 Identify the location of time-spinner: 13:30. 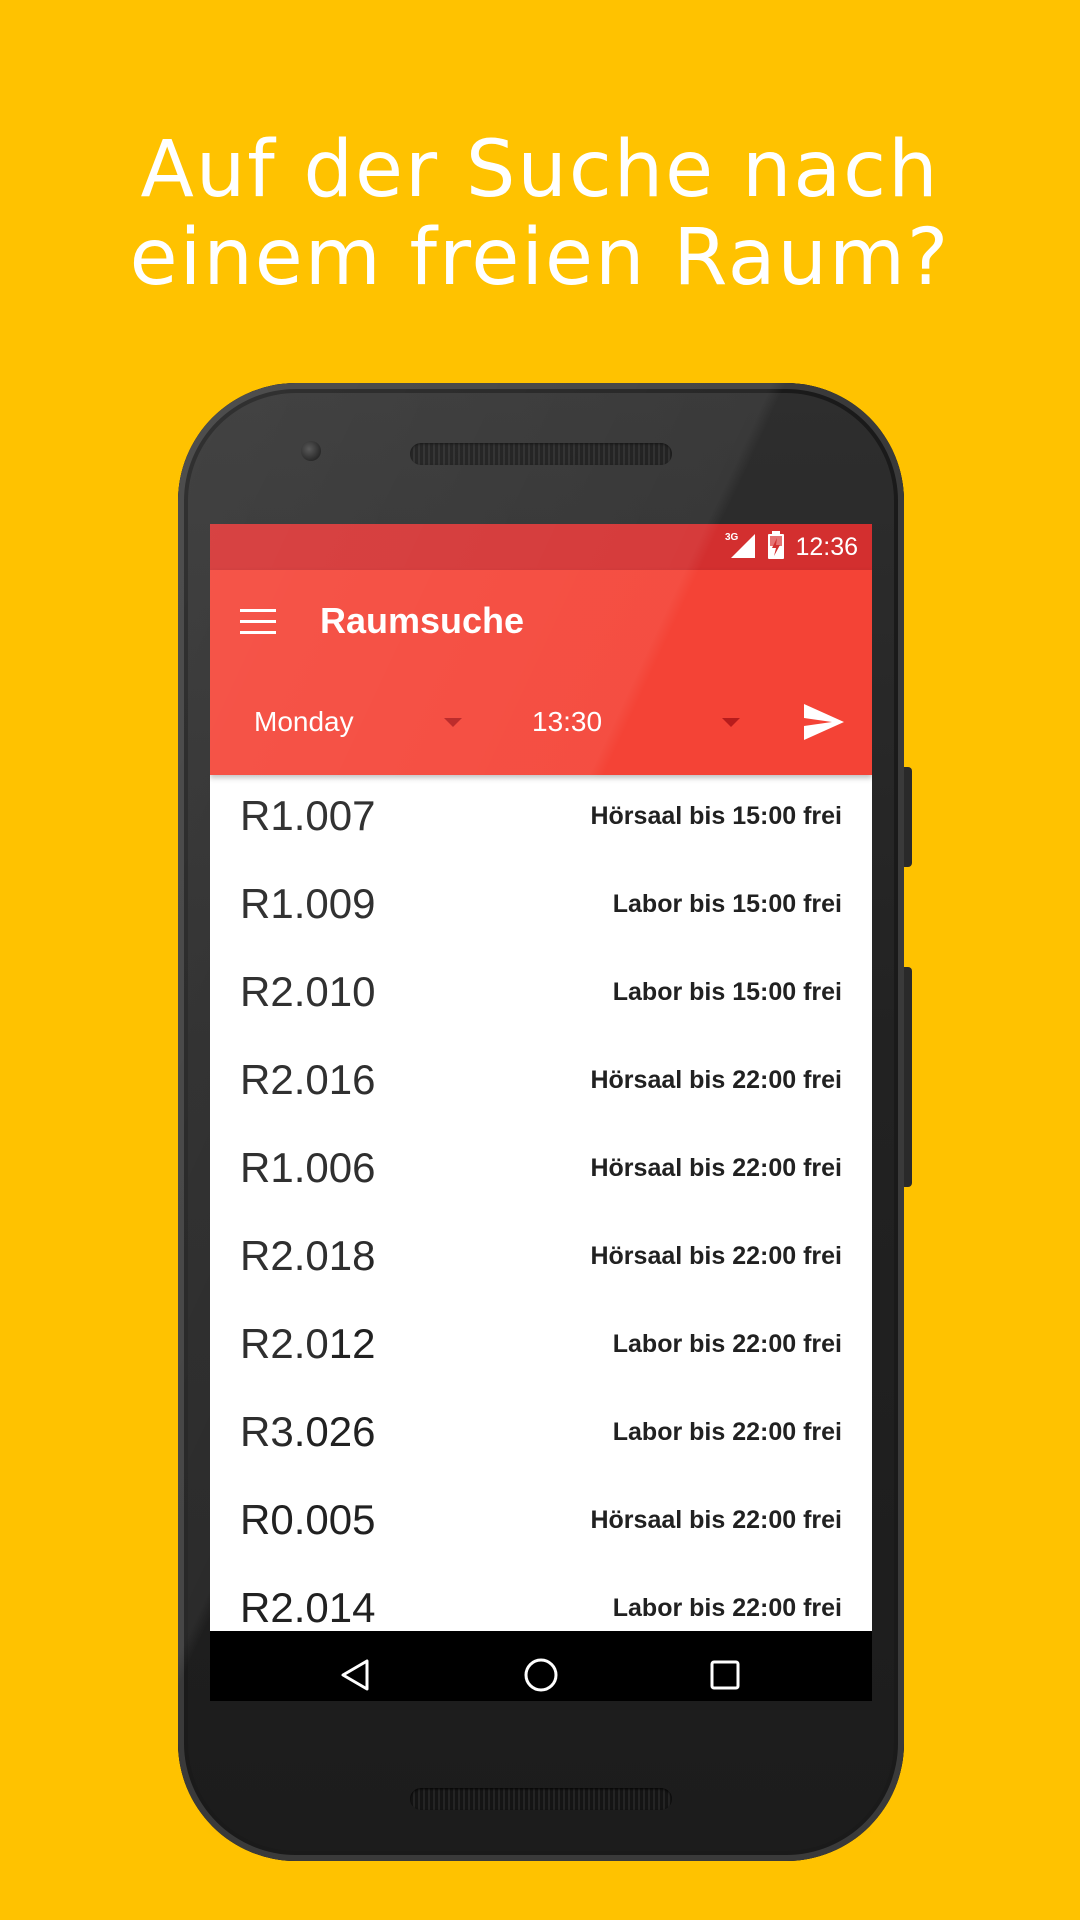
(637, 722).